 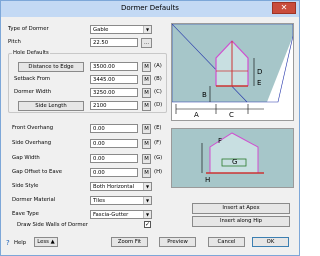 I want to click on eave-type-label: Eave Type, so click(x=25, y=214).